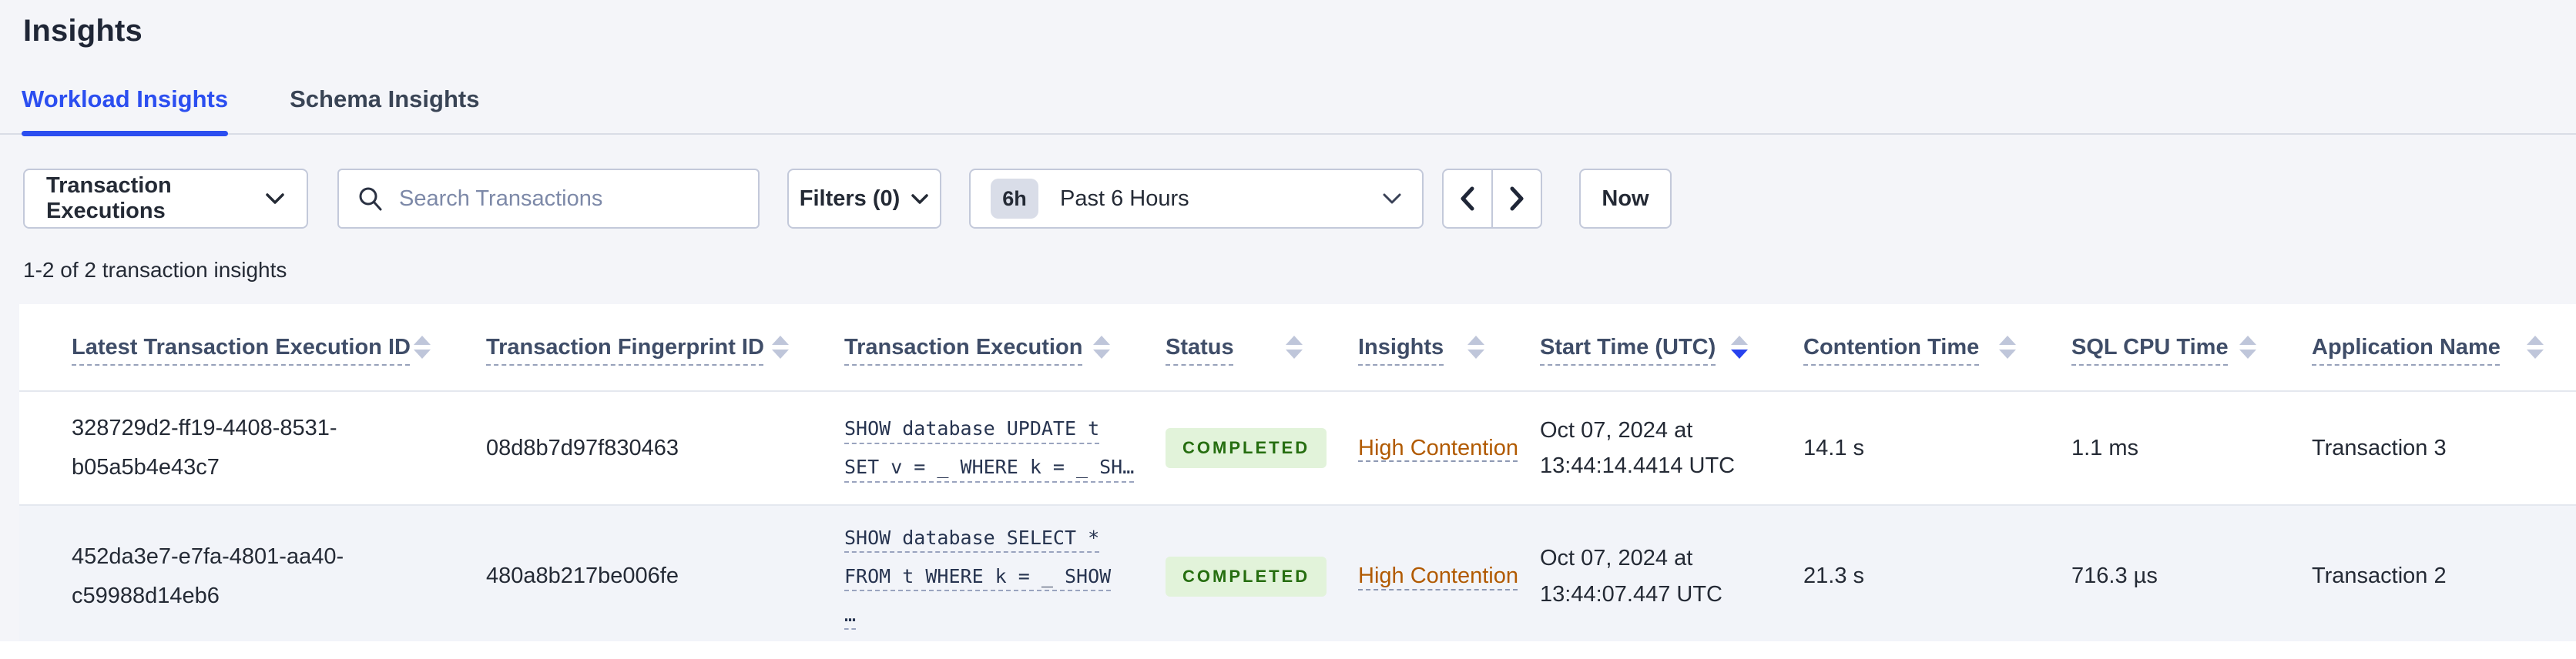 The width and height of the screenshot is (2576, 659). I want to click on results-summary: 1-2 of 2 transaction insights, so click(155, 270).